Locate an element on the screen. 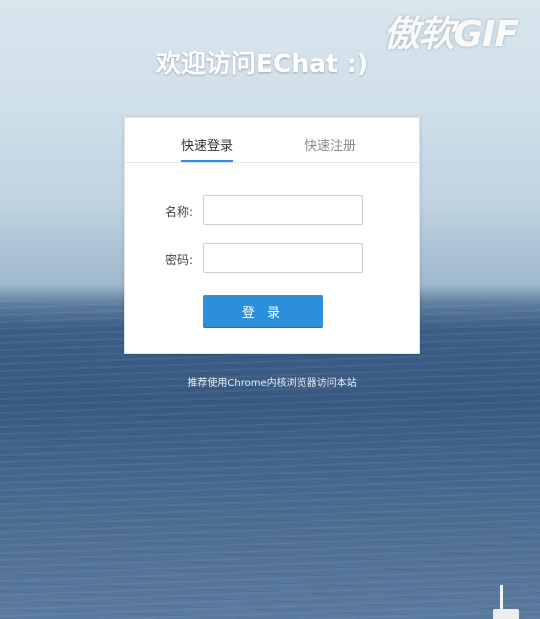 Image resolution: width=540 pixels, height=619 pixels. boat is located at coordinates (506, 614).